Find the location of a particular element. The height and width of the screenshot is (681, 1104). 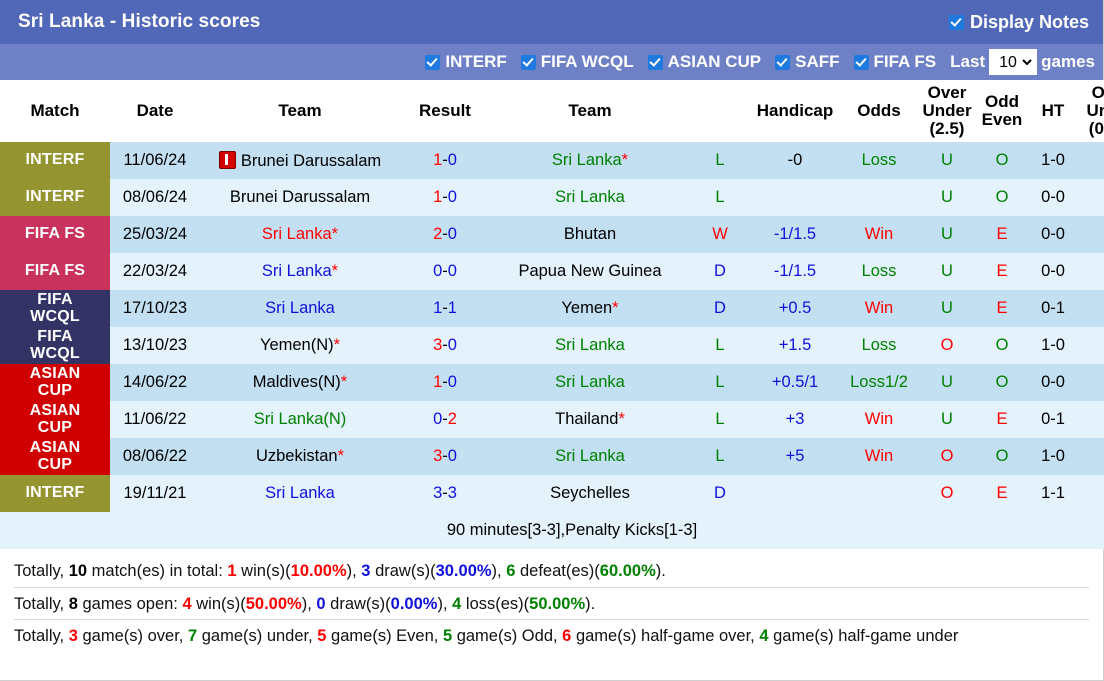

result-score-cell: 2-0 is located at coordinates (445, 234).